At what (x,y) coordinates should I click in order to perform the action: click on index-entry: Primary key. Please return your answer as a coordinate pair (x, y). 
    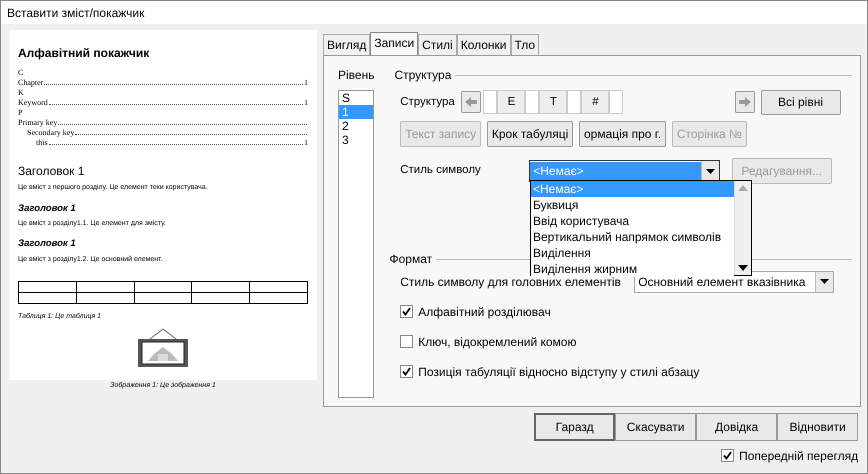
    Looking at the image, I should click on (38, 123).